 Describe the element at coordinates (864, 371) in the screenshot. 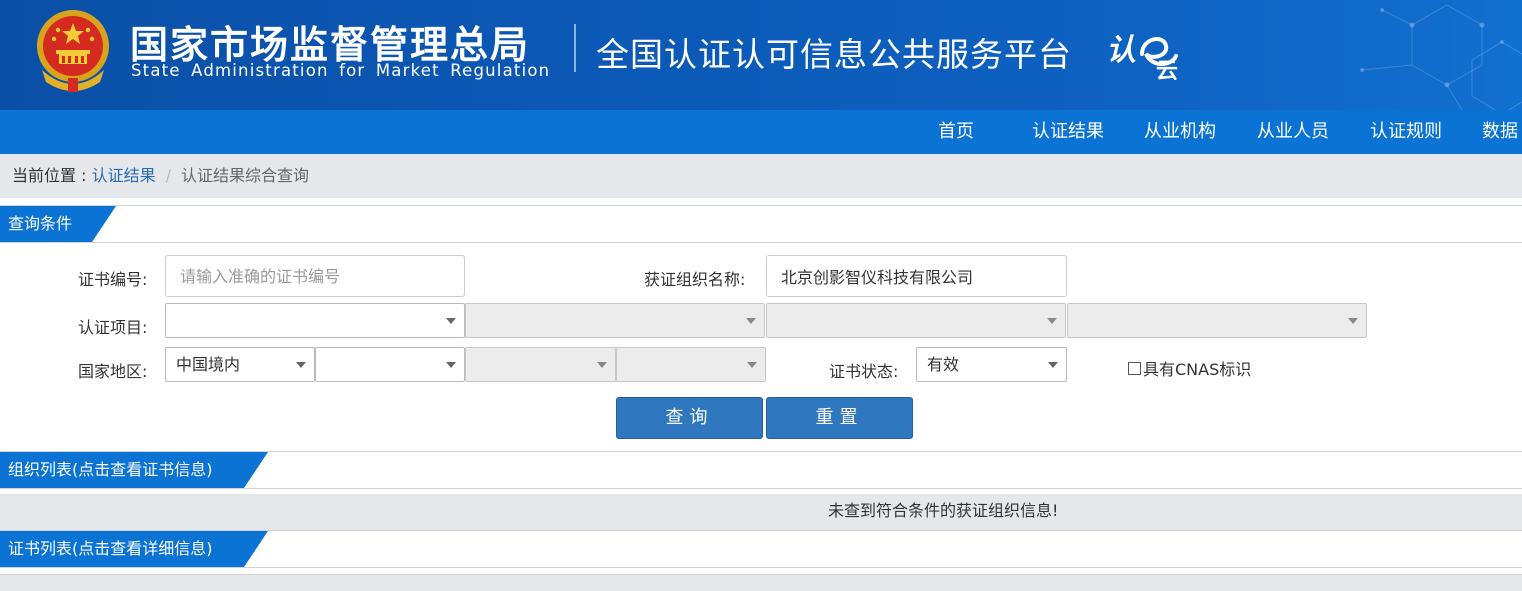

I see `status-label: 证书状态:` at that location.